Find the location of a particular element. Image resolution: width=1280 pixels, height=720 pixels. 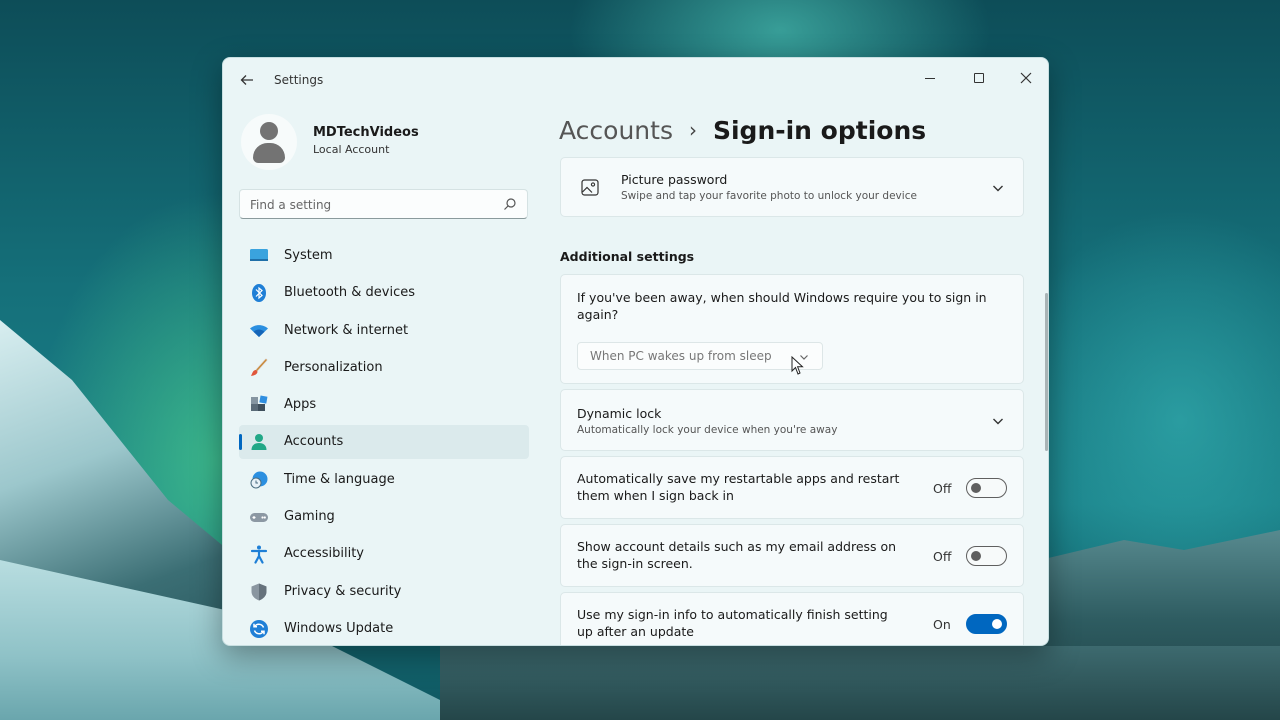

sidebar-item-gaming: Gaming is located at coordinates (384, 517).